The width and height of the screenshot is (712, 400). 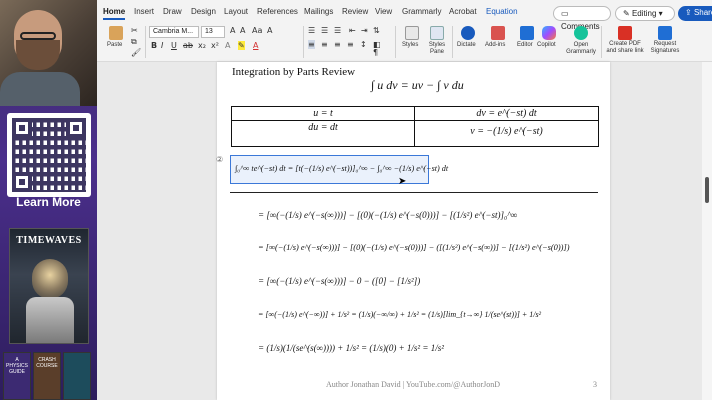 I want to click on webcam-feed, so click(x=48, y=53).